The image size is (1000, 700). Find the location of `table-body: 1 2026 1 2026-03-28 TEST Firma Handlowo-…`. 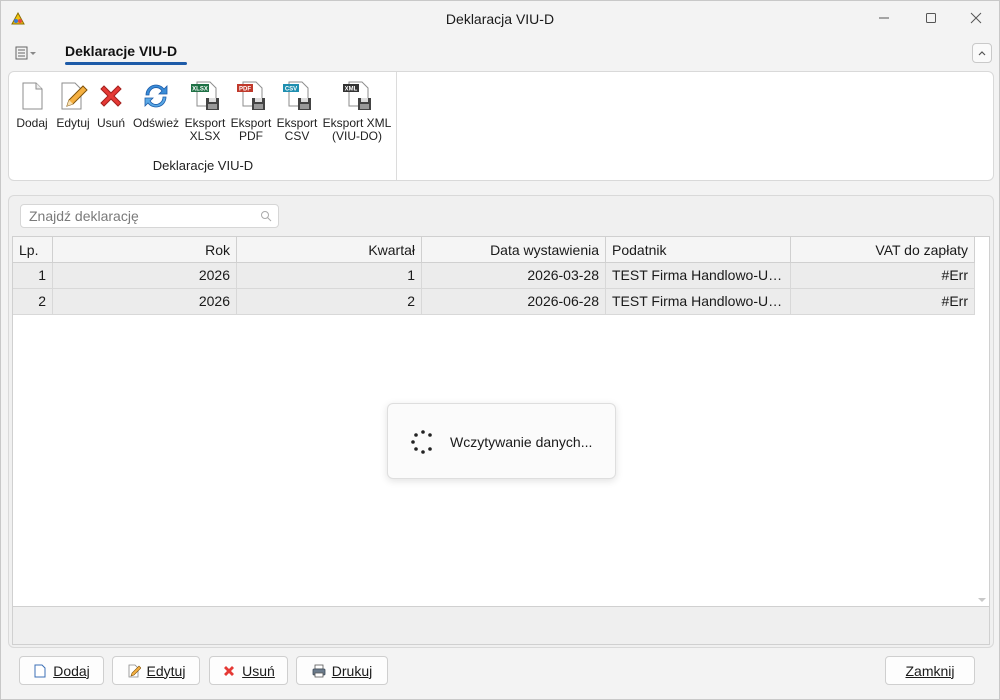

table-body: 1 2026 1 2026-03-28 TEST Firma Handlowo-… is located at coordinates (494, 289).